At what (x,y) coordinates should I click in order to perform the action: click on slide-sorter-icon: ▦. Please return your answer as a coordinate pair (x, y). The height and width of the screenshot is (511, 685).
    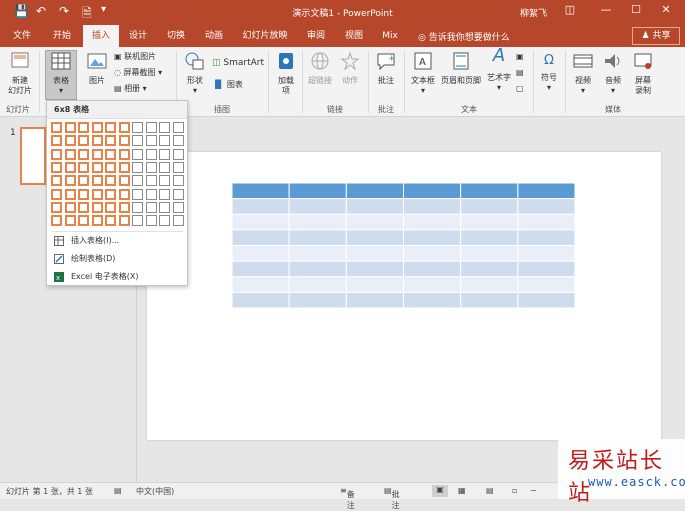
    Looking at the image, I should click on (462, 490).